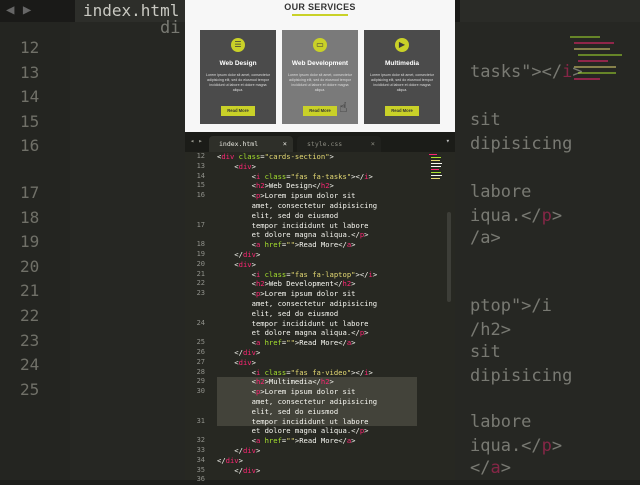 This screenshot has height=485, width=640. I want to click on line-number: 34, so click(200, 459).